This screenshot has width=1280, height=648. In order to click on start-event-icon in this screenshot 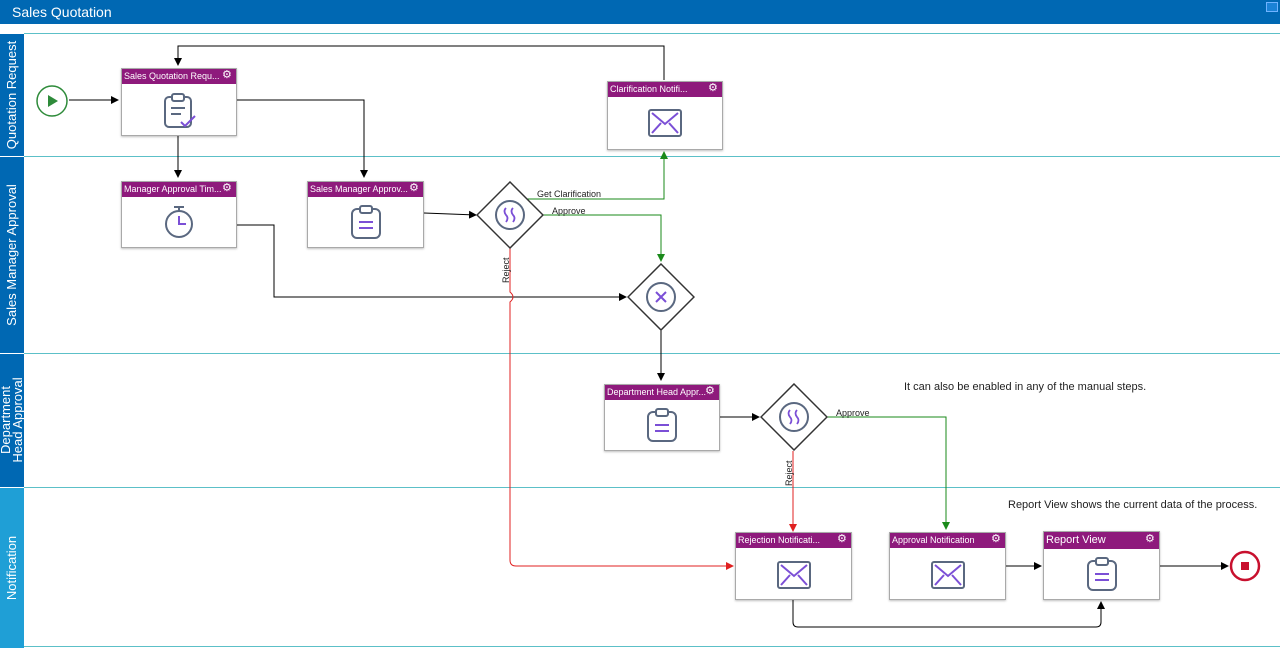, I will do `click(52, 101)`.